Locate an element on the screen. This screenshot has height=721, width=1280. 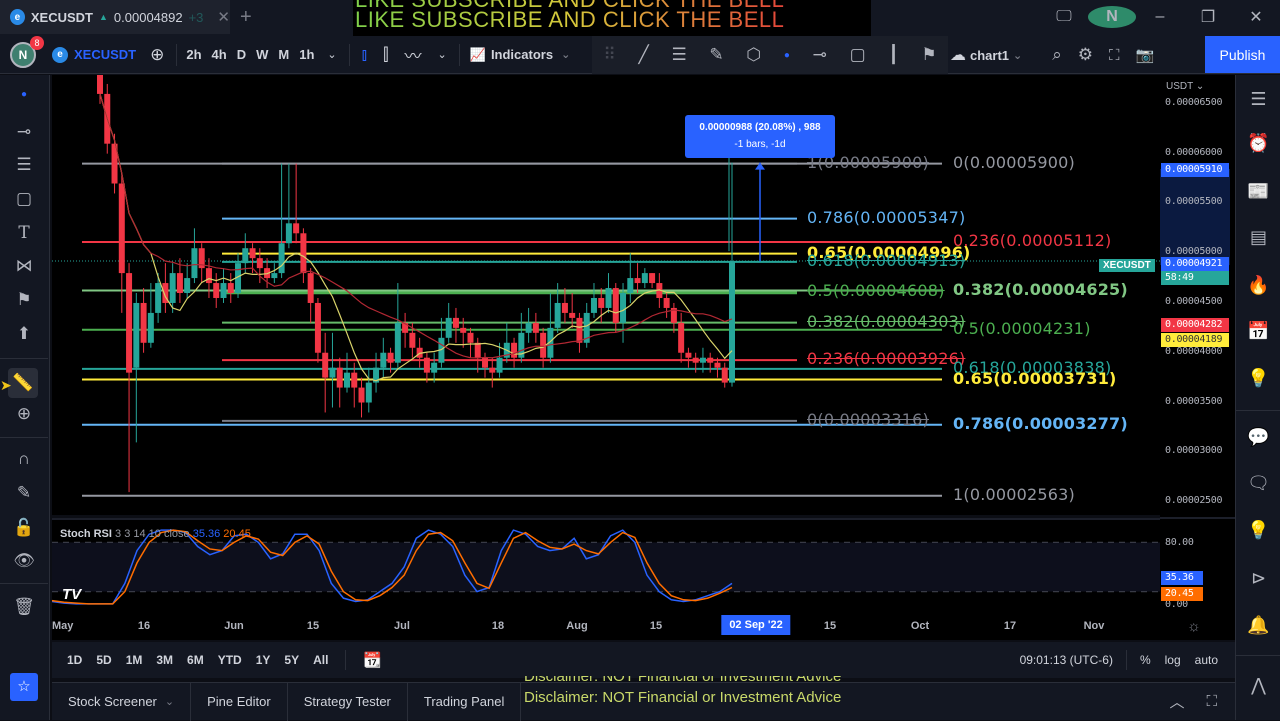
symbol-search: e XECUSDT is located at coordinates (94, 55).